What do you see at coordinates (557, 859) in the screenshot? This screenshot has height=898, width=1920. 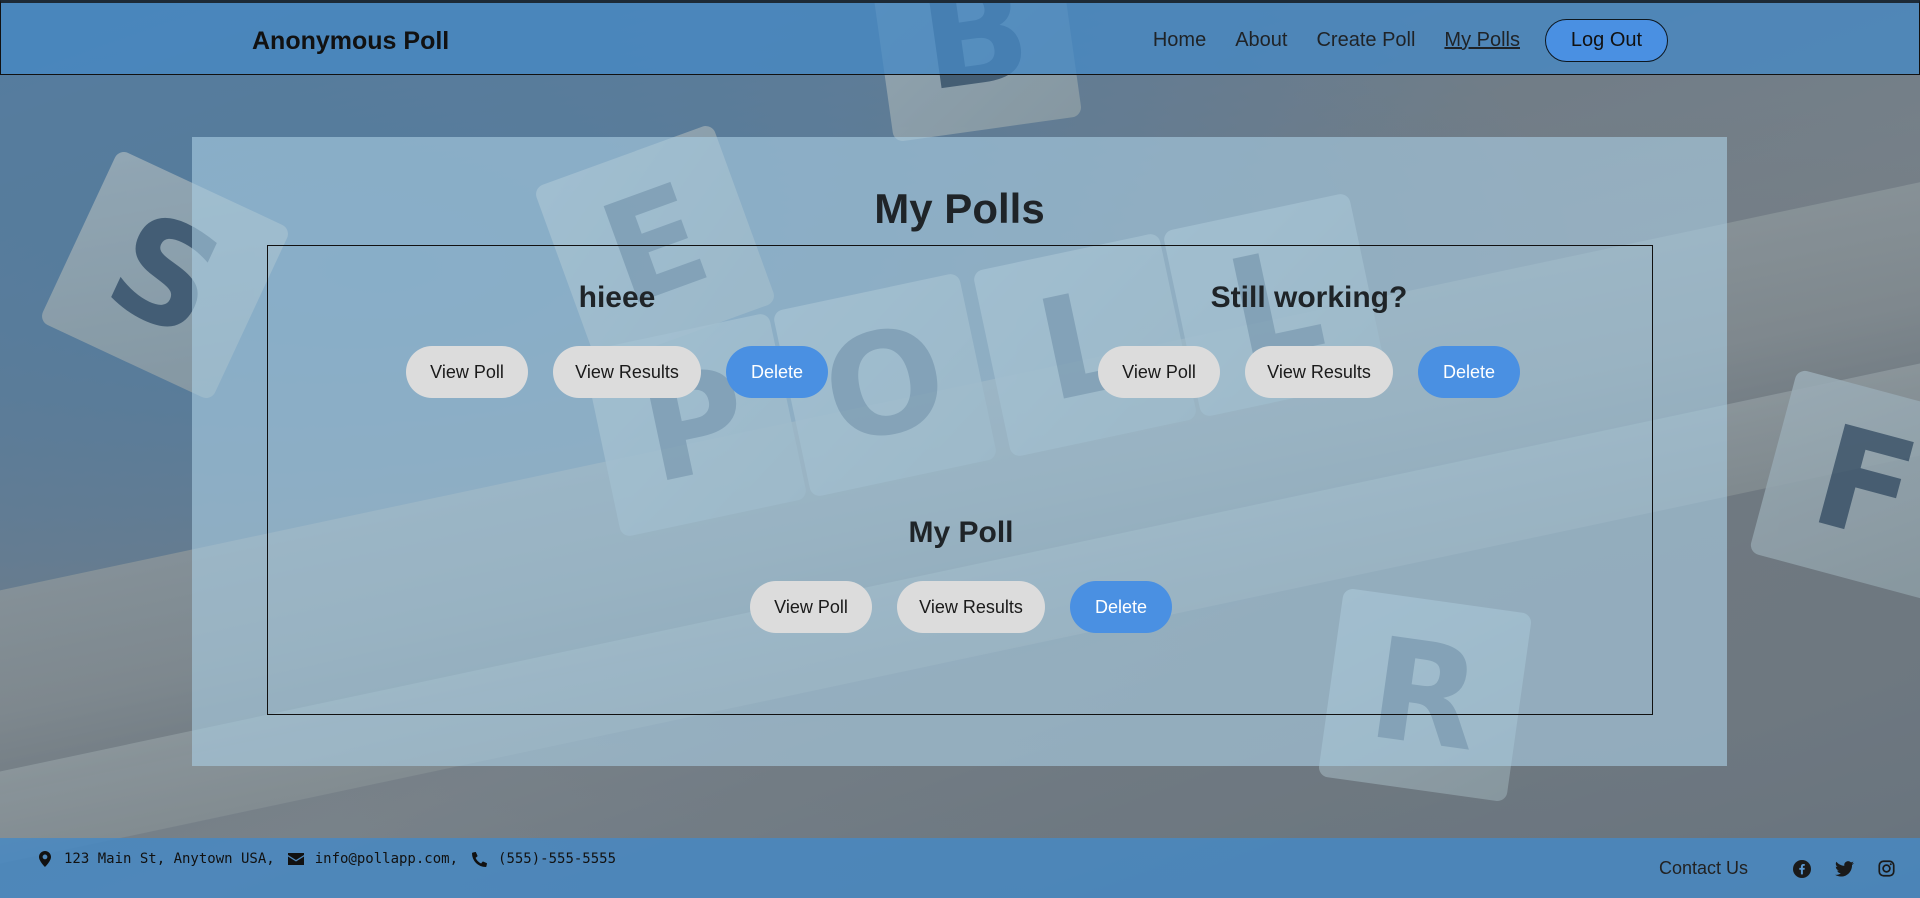 I see `footer-phone: (555)-555-5555` at bounding box center [557, 859].